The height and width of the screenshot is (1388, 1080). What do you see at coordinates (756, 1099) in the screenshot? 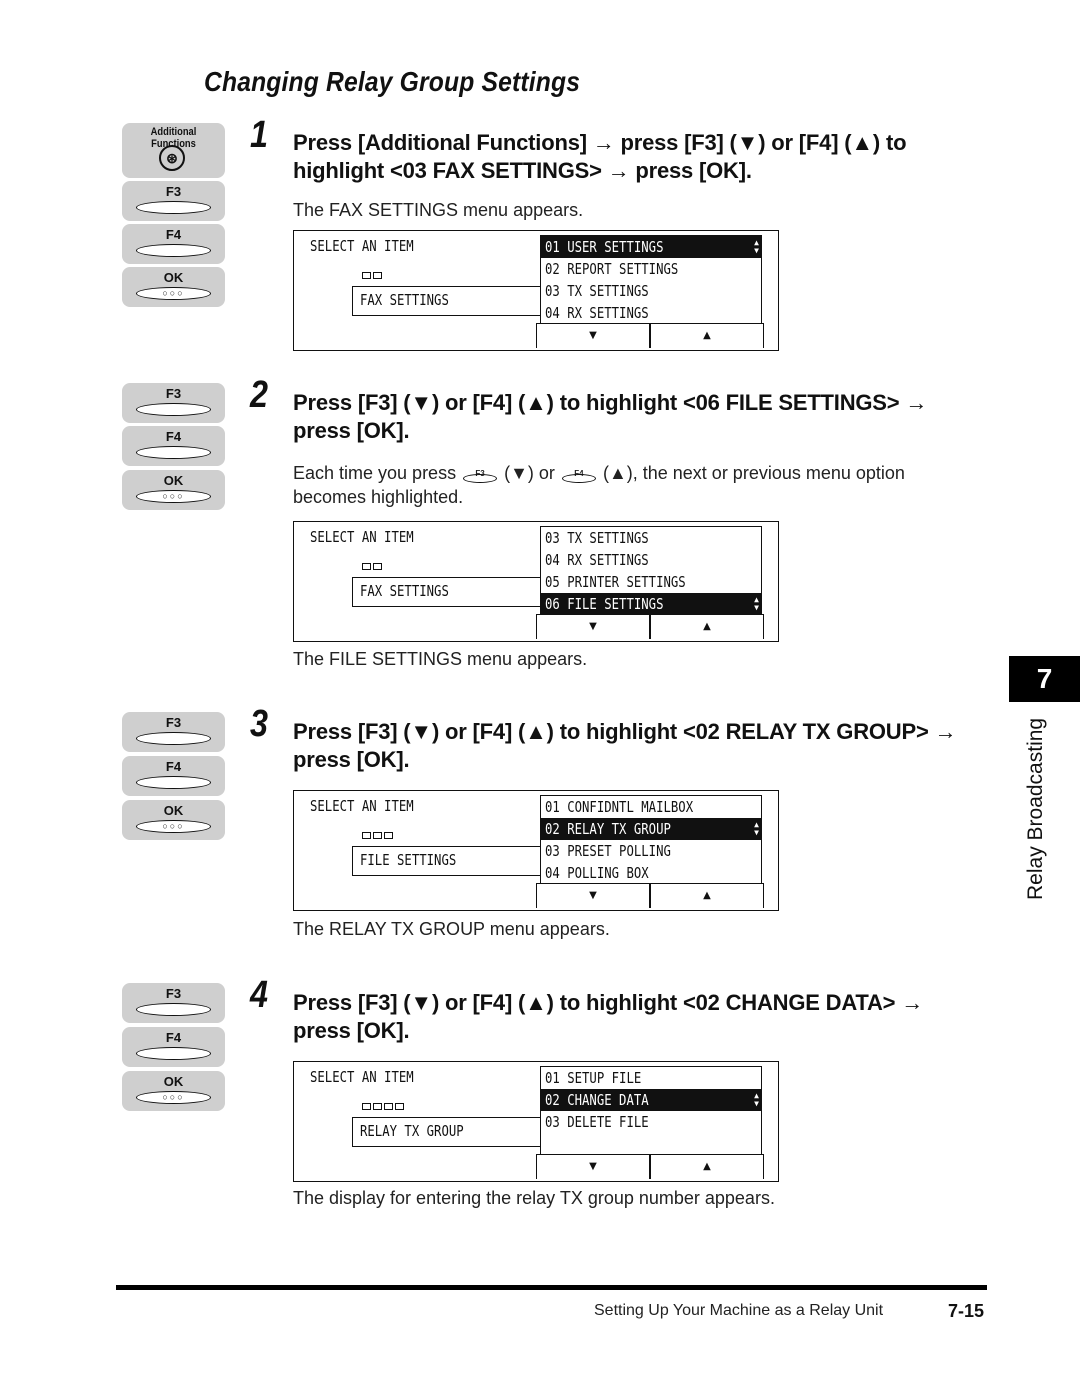
I see `scroll-updown-icon: ▲ ▼` at bounding box center [756, 1099].